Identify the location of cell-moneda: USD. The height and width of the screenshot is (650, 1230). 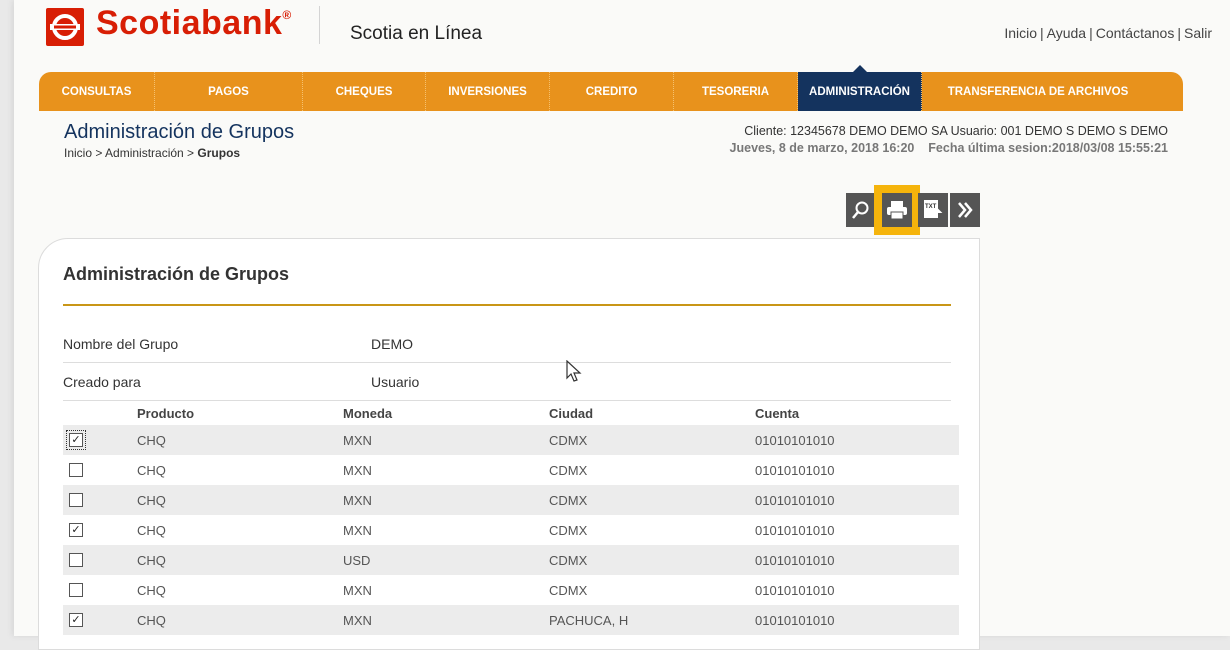
(357, 560).